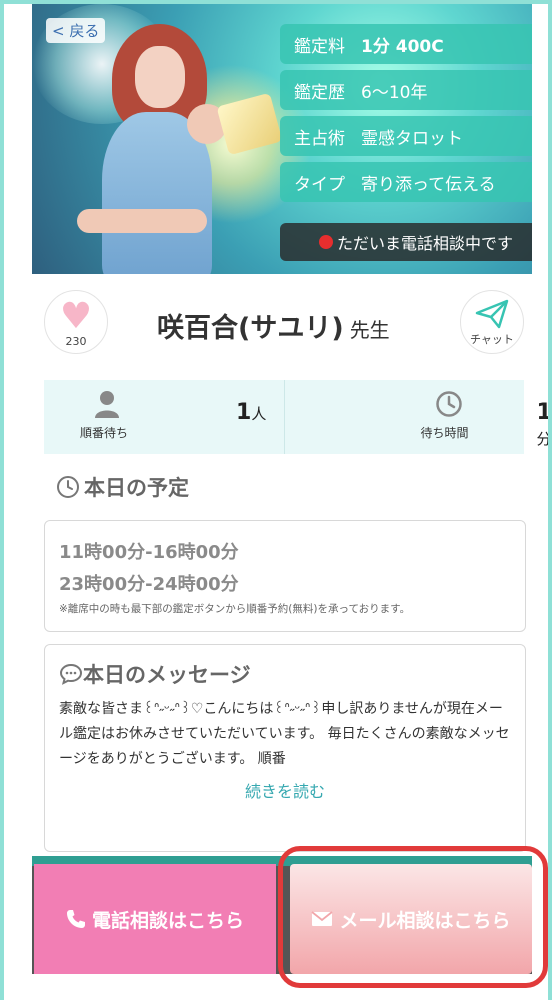 The height and width of the screenshot is (1000, 552). I want to click on info-value: 6〜10年, so click(394, 92).